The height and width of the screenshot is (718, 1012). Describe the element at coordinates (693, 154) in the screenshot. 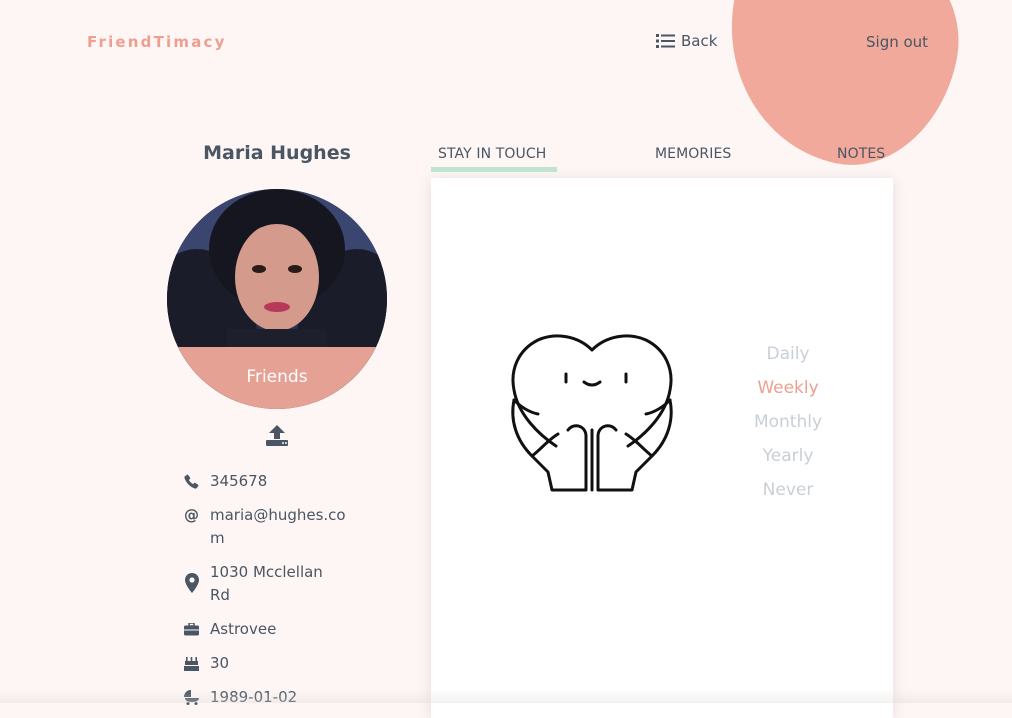

I see `tab-memories: MEMORIES` at that location.